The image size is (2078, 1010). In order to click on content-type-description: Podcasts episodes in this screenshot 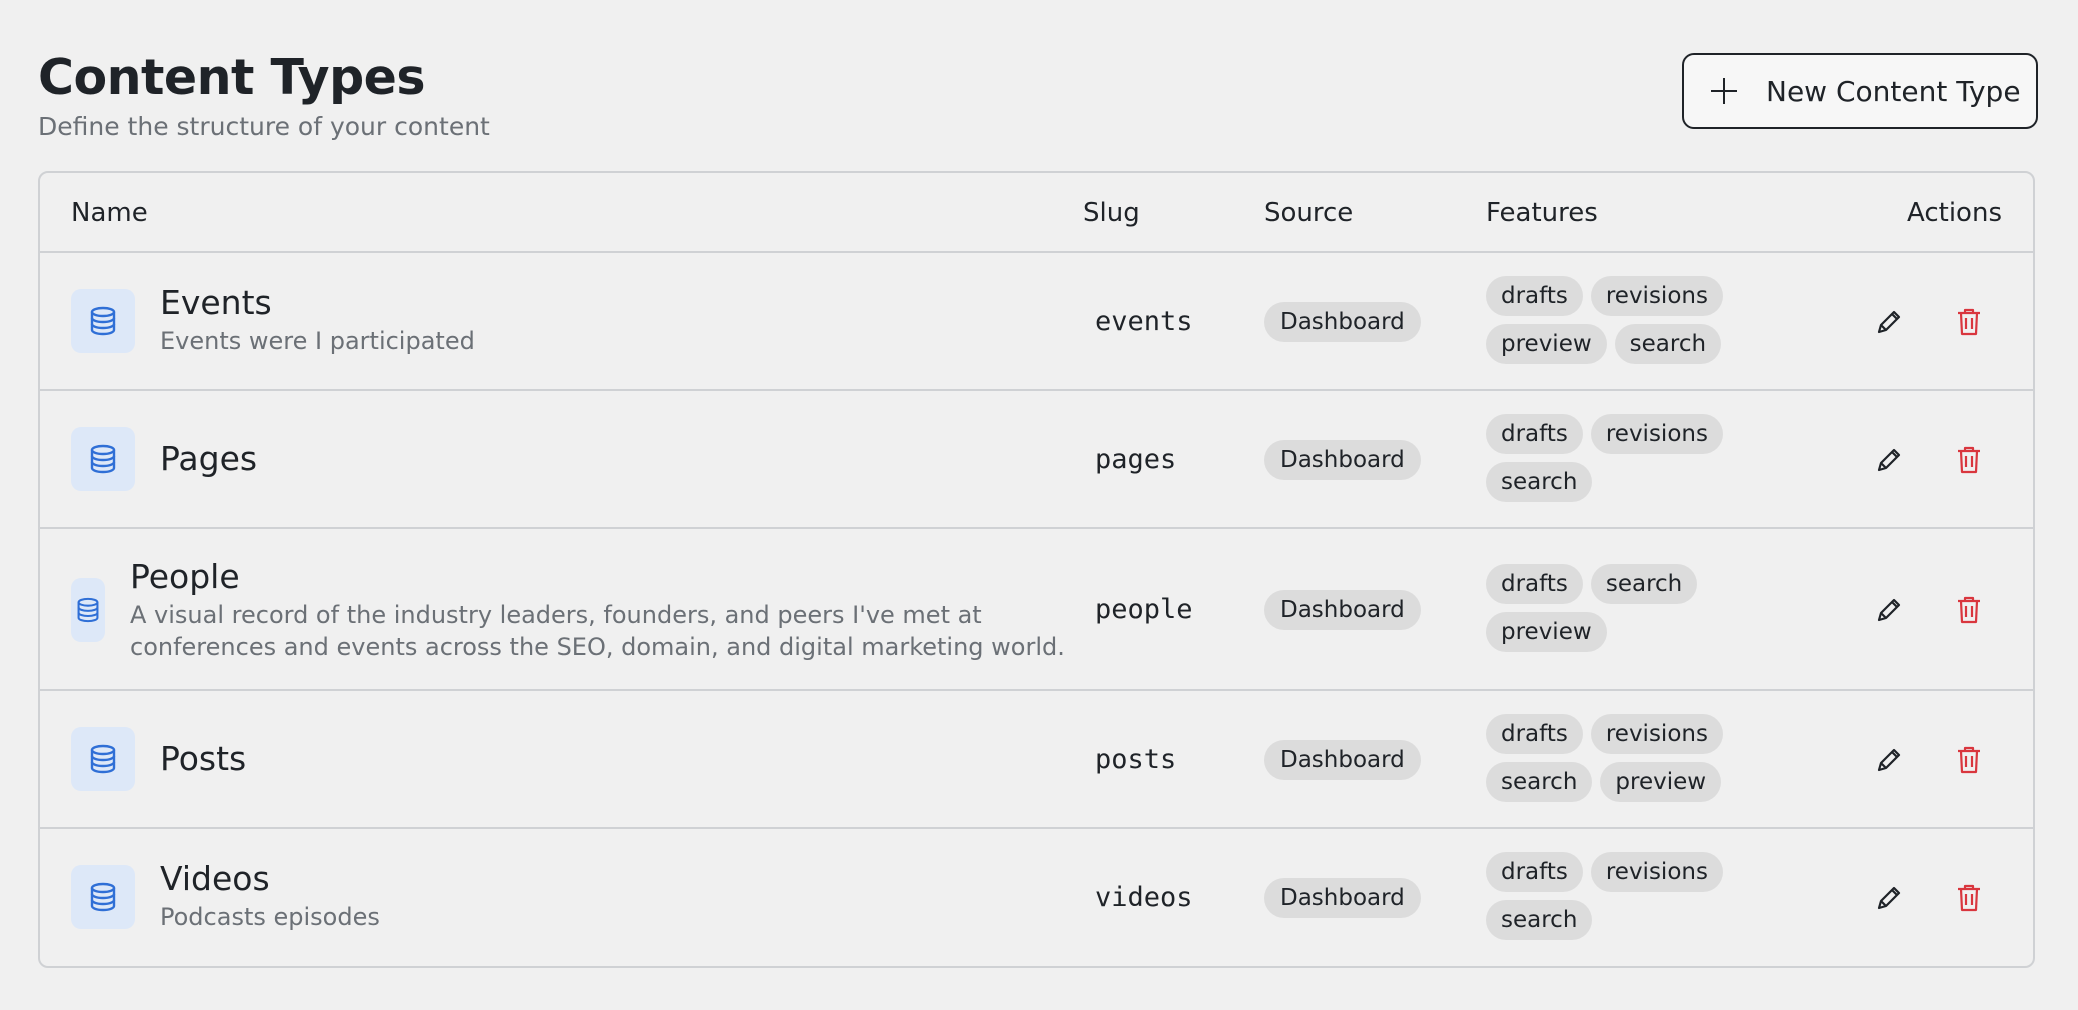, I will do `click(270, 917)`.